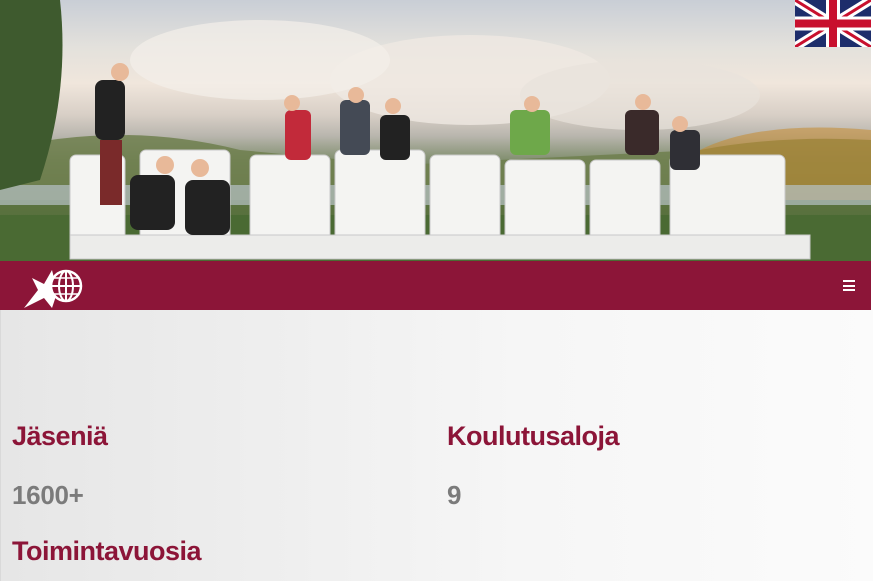 This screenshot has height=581, width=873. What do you see at coordinates (53, 286) in the screenshot?
I see `globe-logo-icon` at bounding box center [53, 286].